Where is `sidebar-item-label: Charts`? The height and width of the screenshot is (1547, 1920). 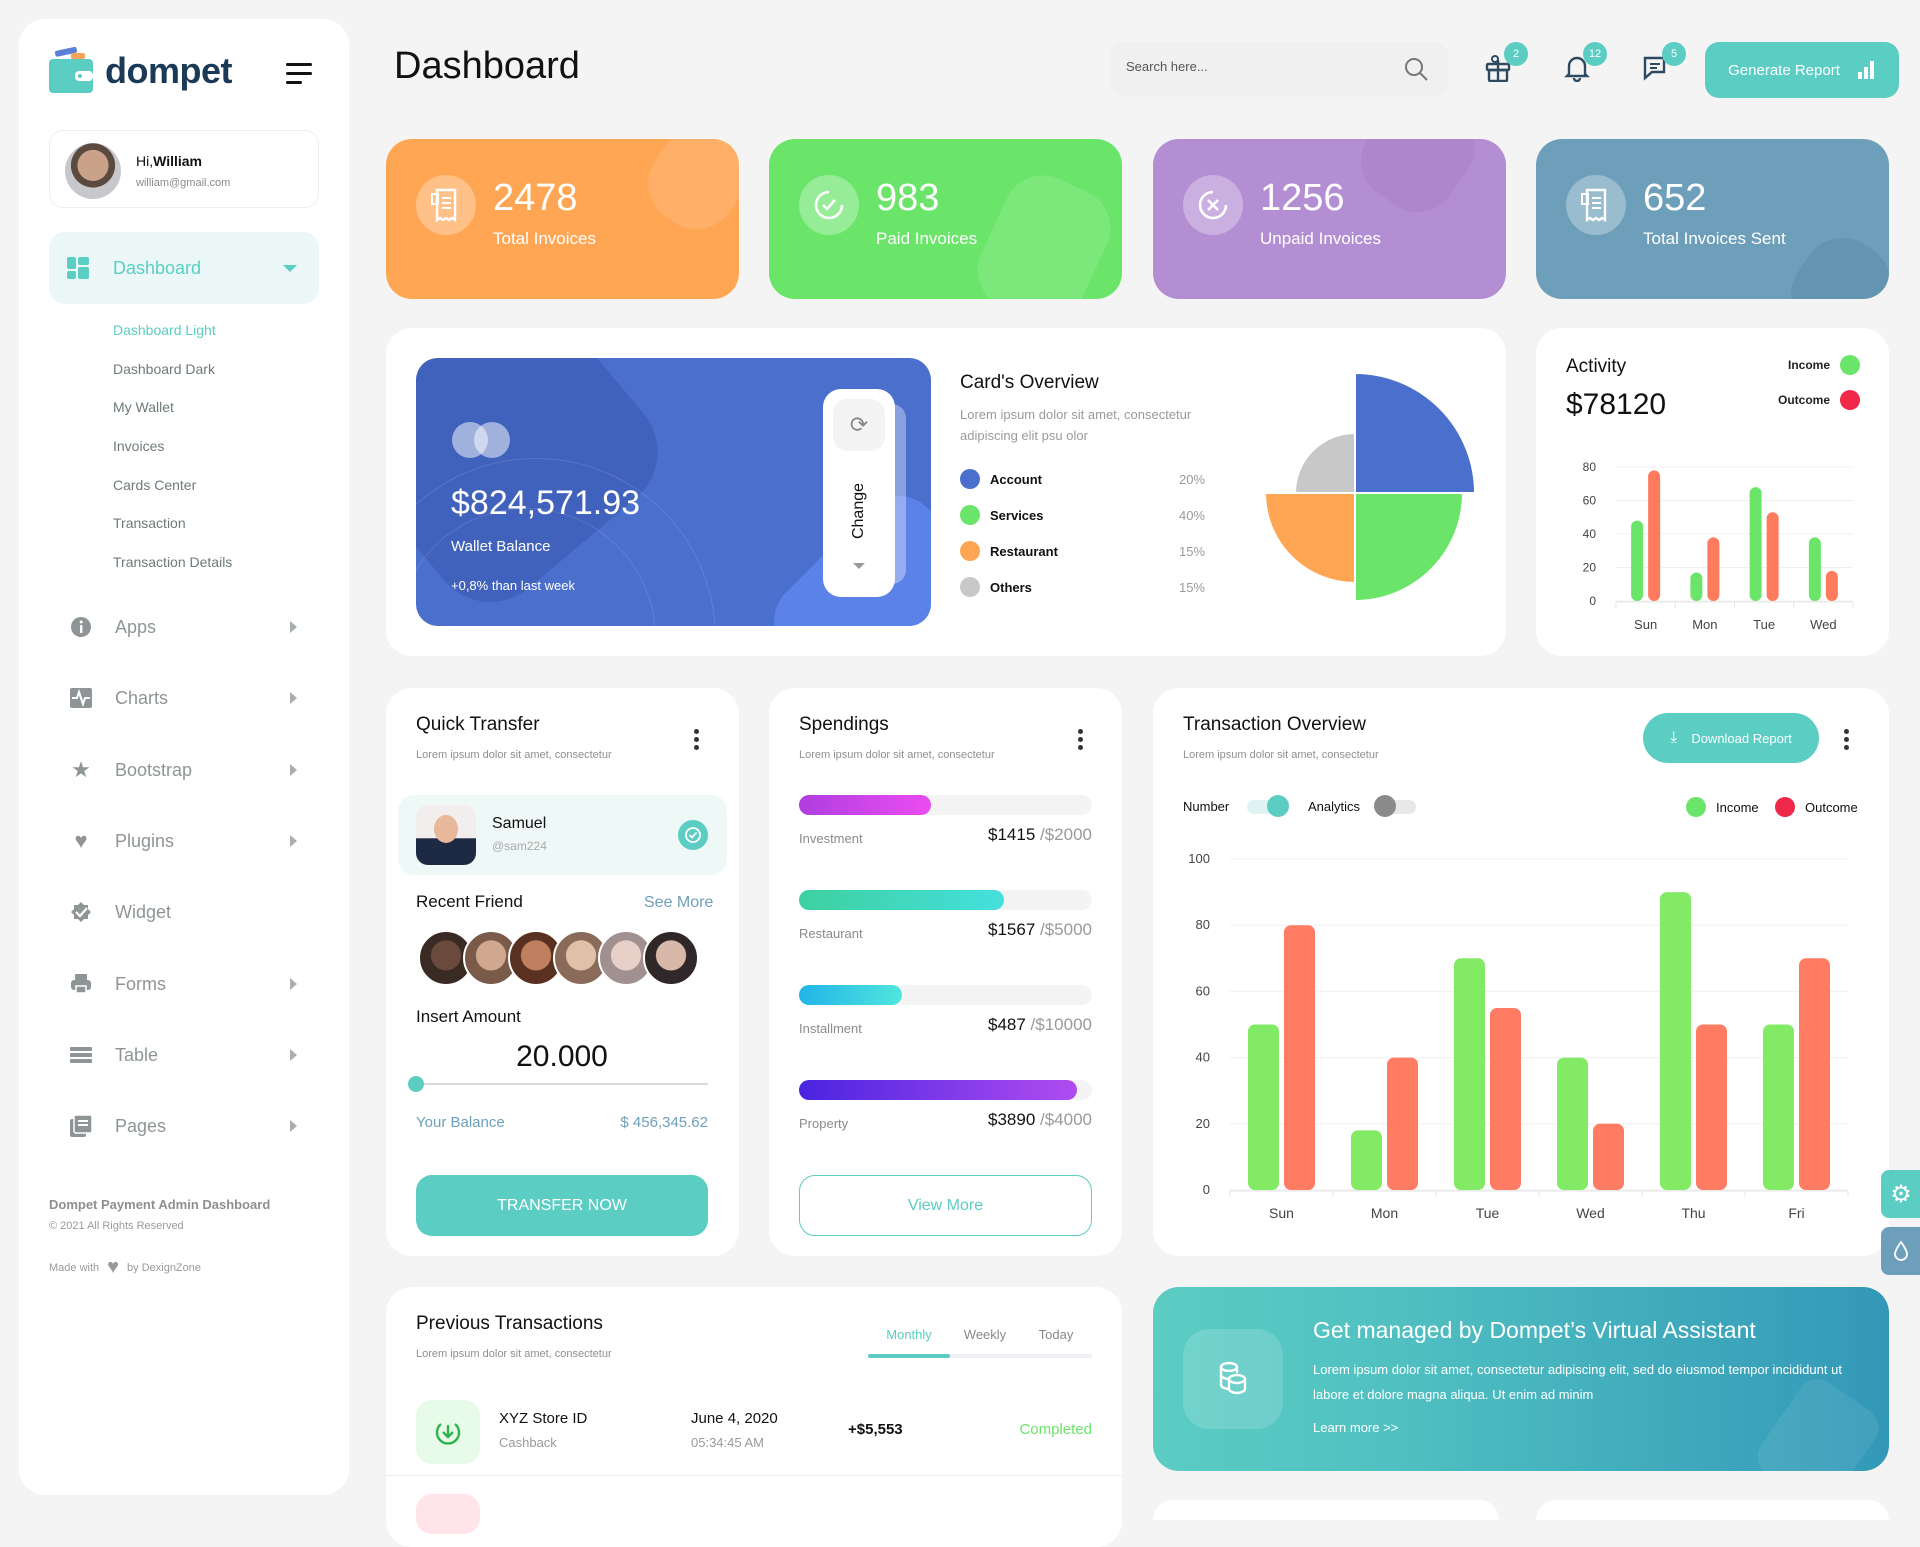 sidebar-item-label: Charts is located at coordinates (142, 697).